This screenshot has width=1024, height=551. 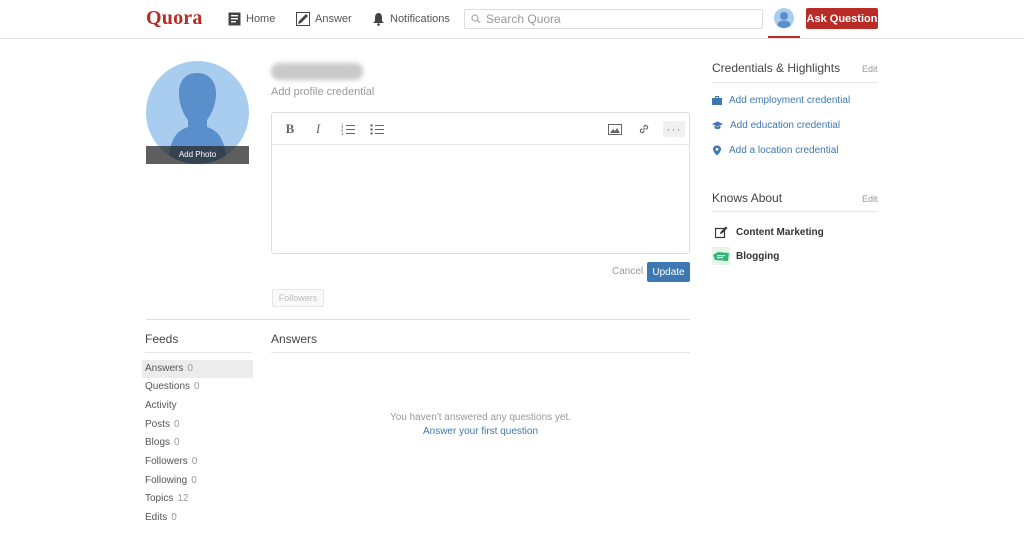 I want to click on credential-label: Add education credential, so click(x=785, y=125).